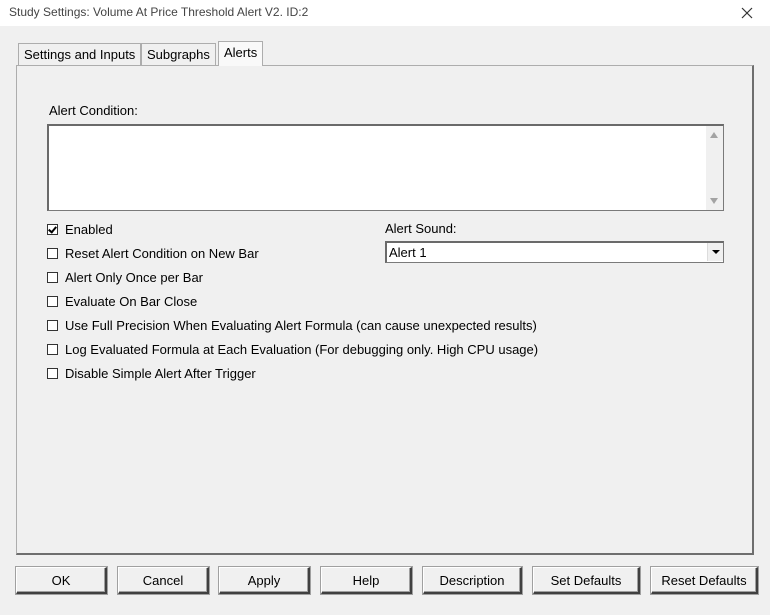  I want to click on disable-simple-alert-checkbox, so click(52, 373).